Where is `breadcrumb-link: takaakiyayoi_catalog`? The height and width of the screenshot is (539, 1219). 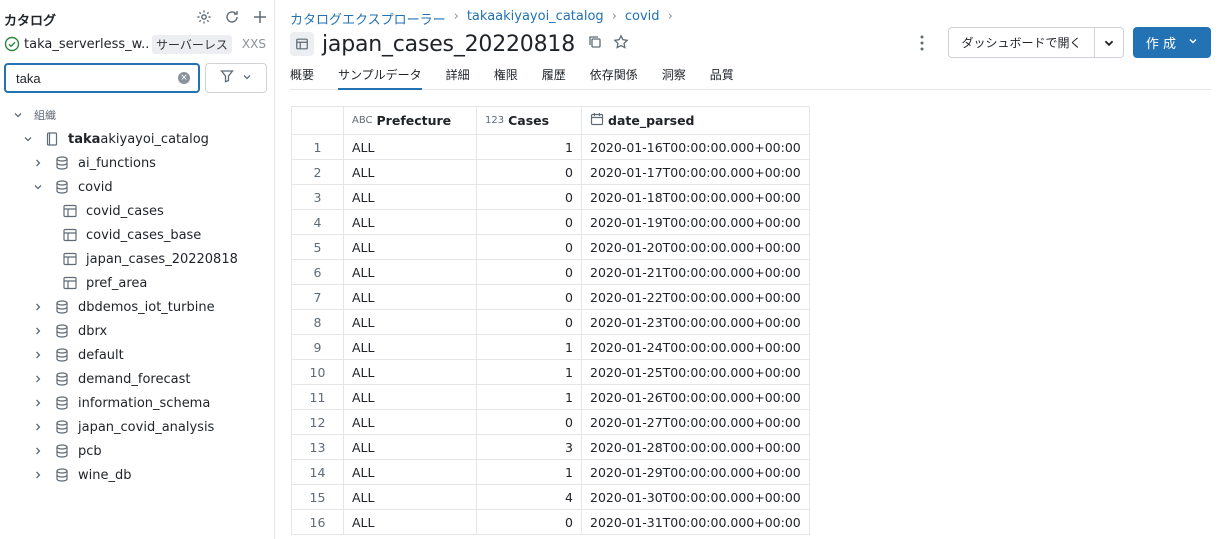 breadcrumb-link: takaakiyayoi_catalog is located at coordinates (535, 18).